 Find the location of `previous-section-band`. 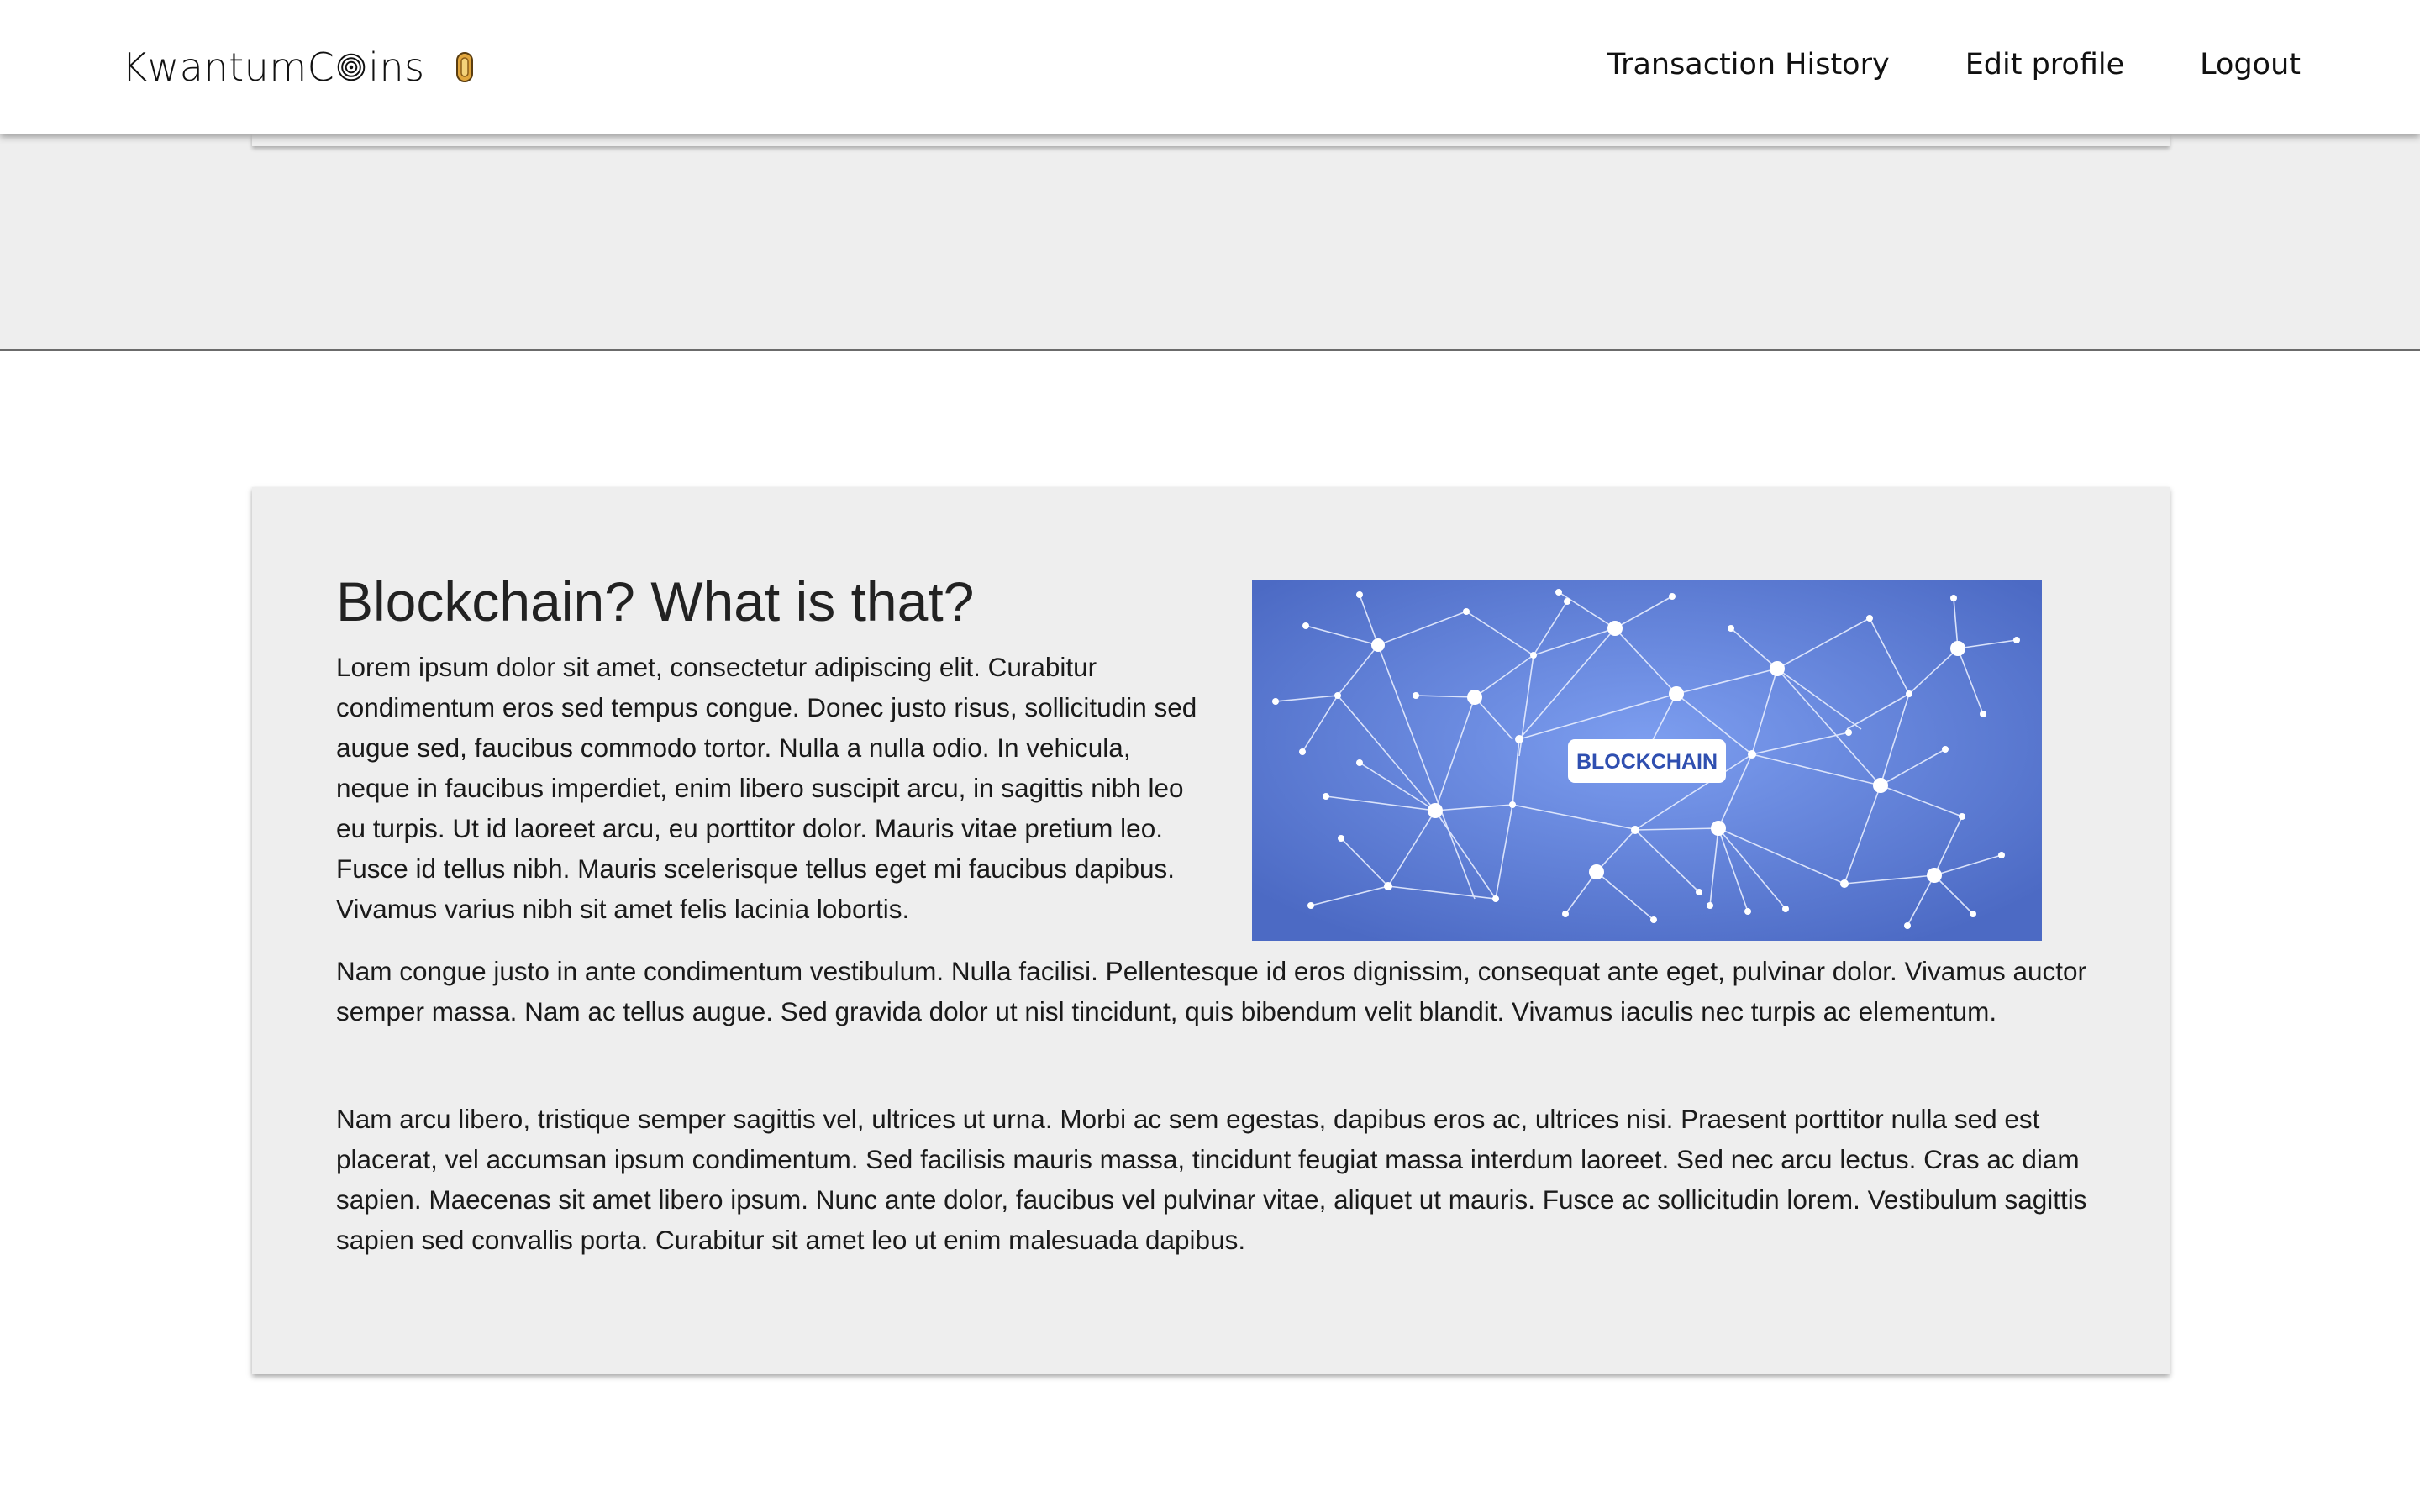

previous-section-band is located at coordinates (1210, 242).